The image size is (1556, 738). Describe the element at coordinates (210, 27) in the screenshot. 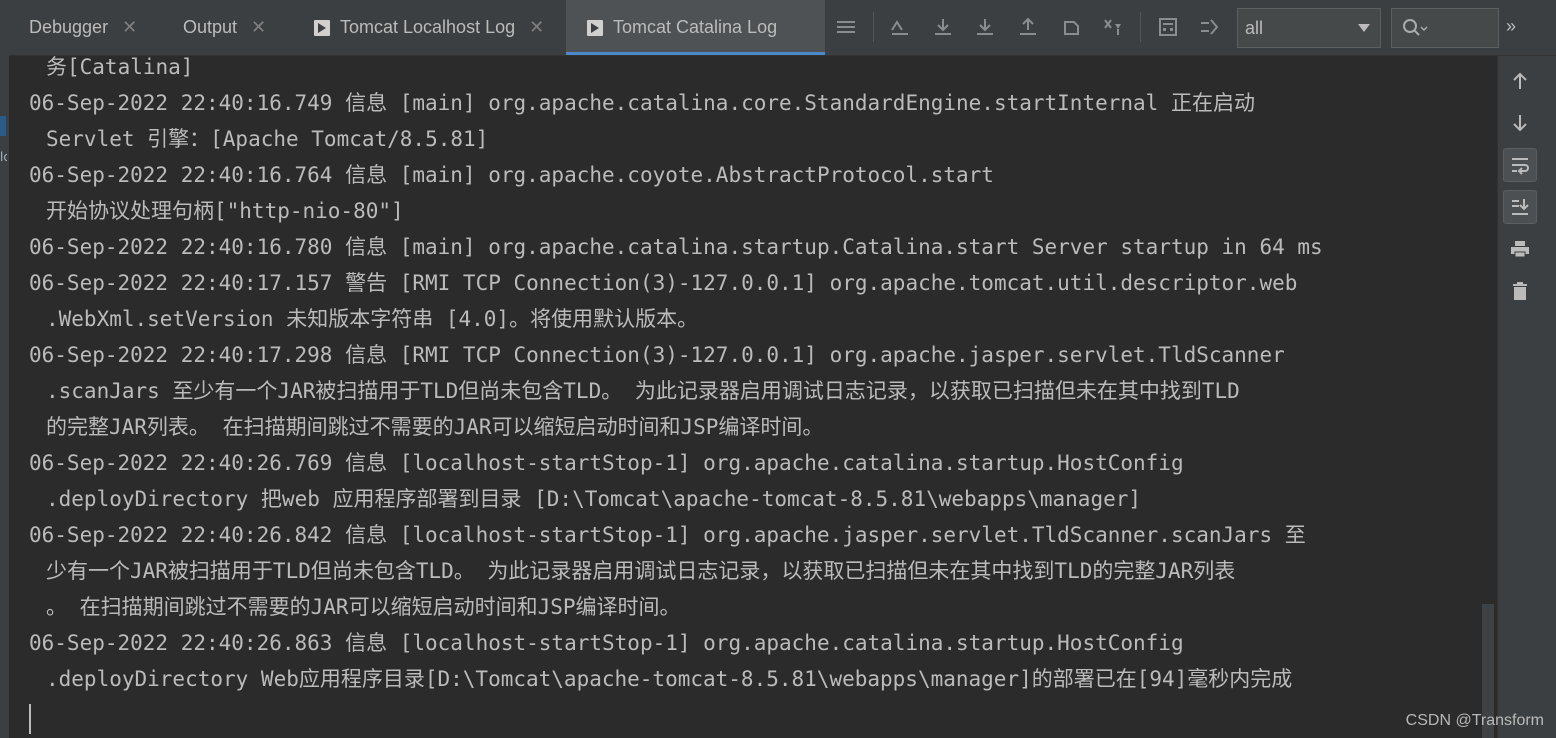

I see `tab-label: Output` at that location.